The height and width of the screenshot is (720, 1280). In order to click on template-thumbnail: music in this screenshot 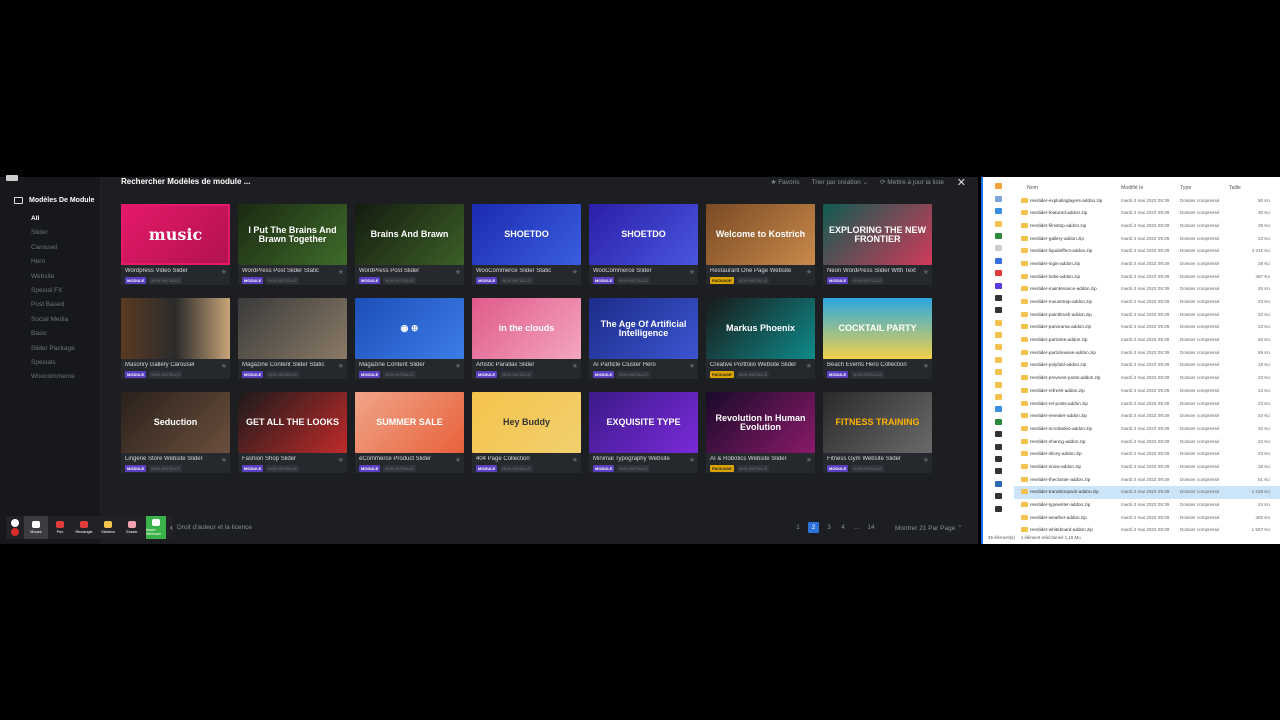, I will do `click(175, 234)`.